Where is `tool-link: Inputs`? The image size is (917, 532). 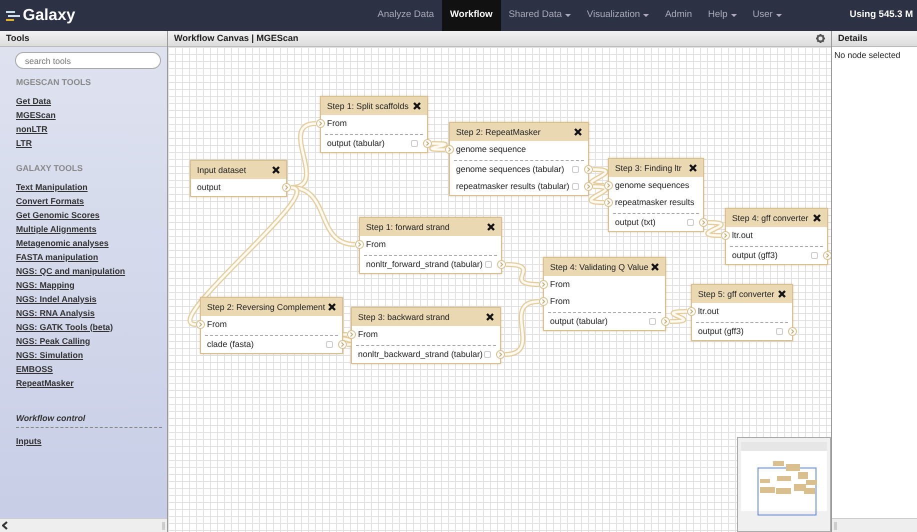
tool-link: Inputs is located at coordinates (29, 441).